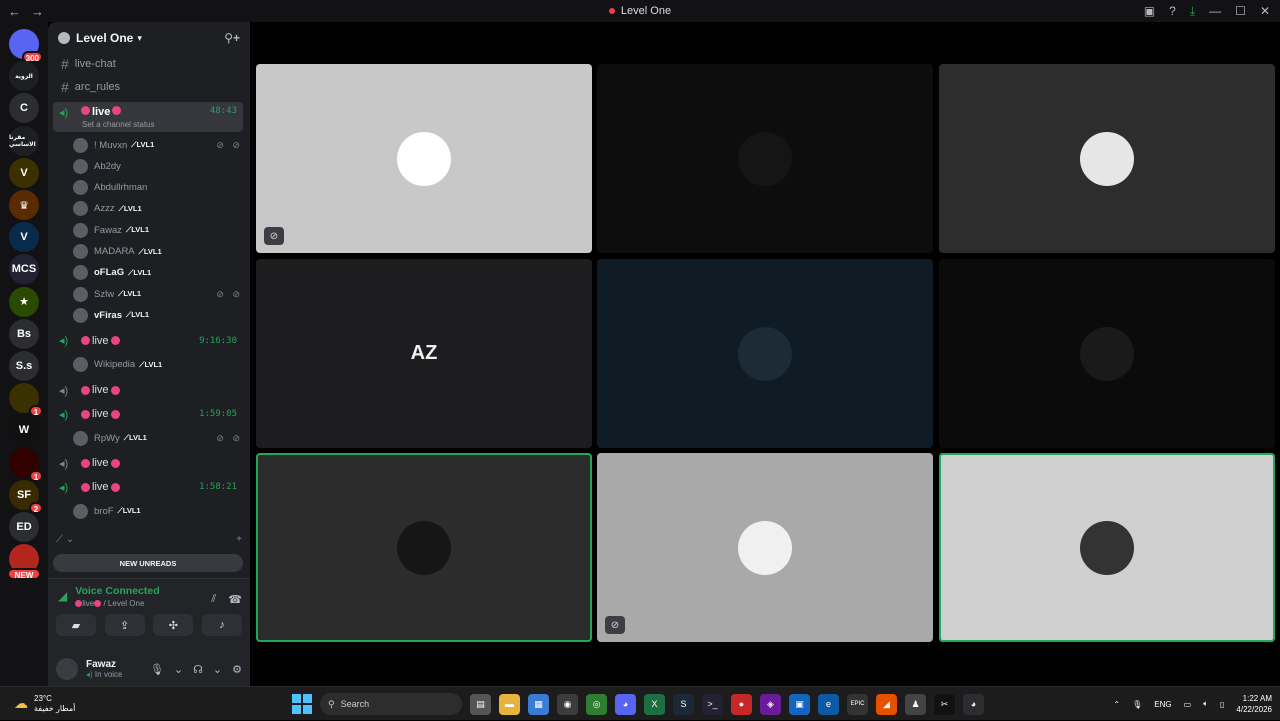 The height and width of the screenshot is (721, 1280). I want to click on voice-channel: ◂) live 9:16:30, so click(148, 341).